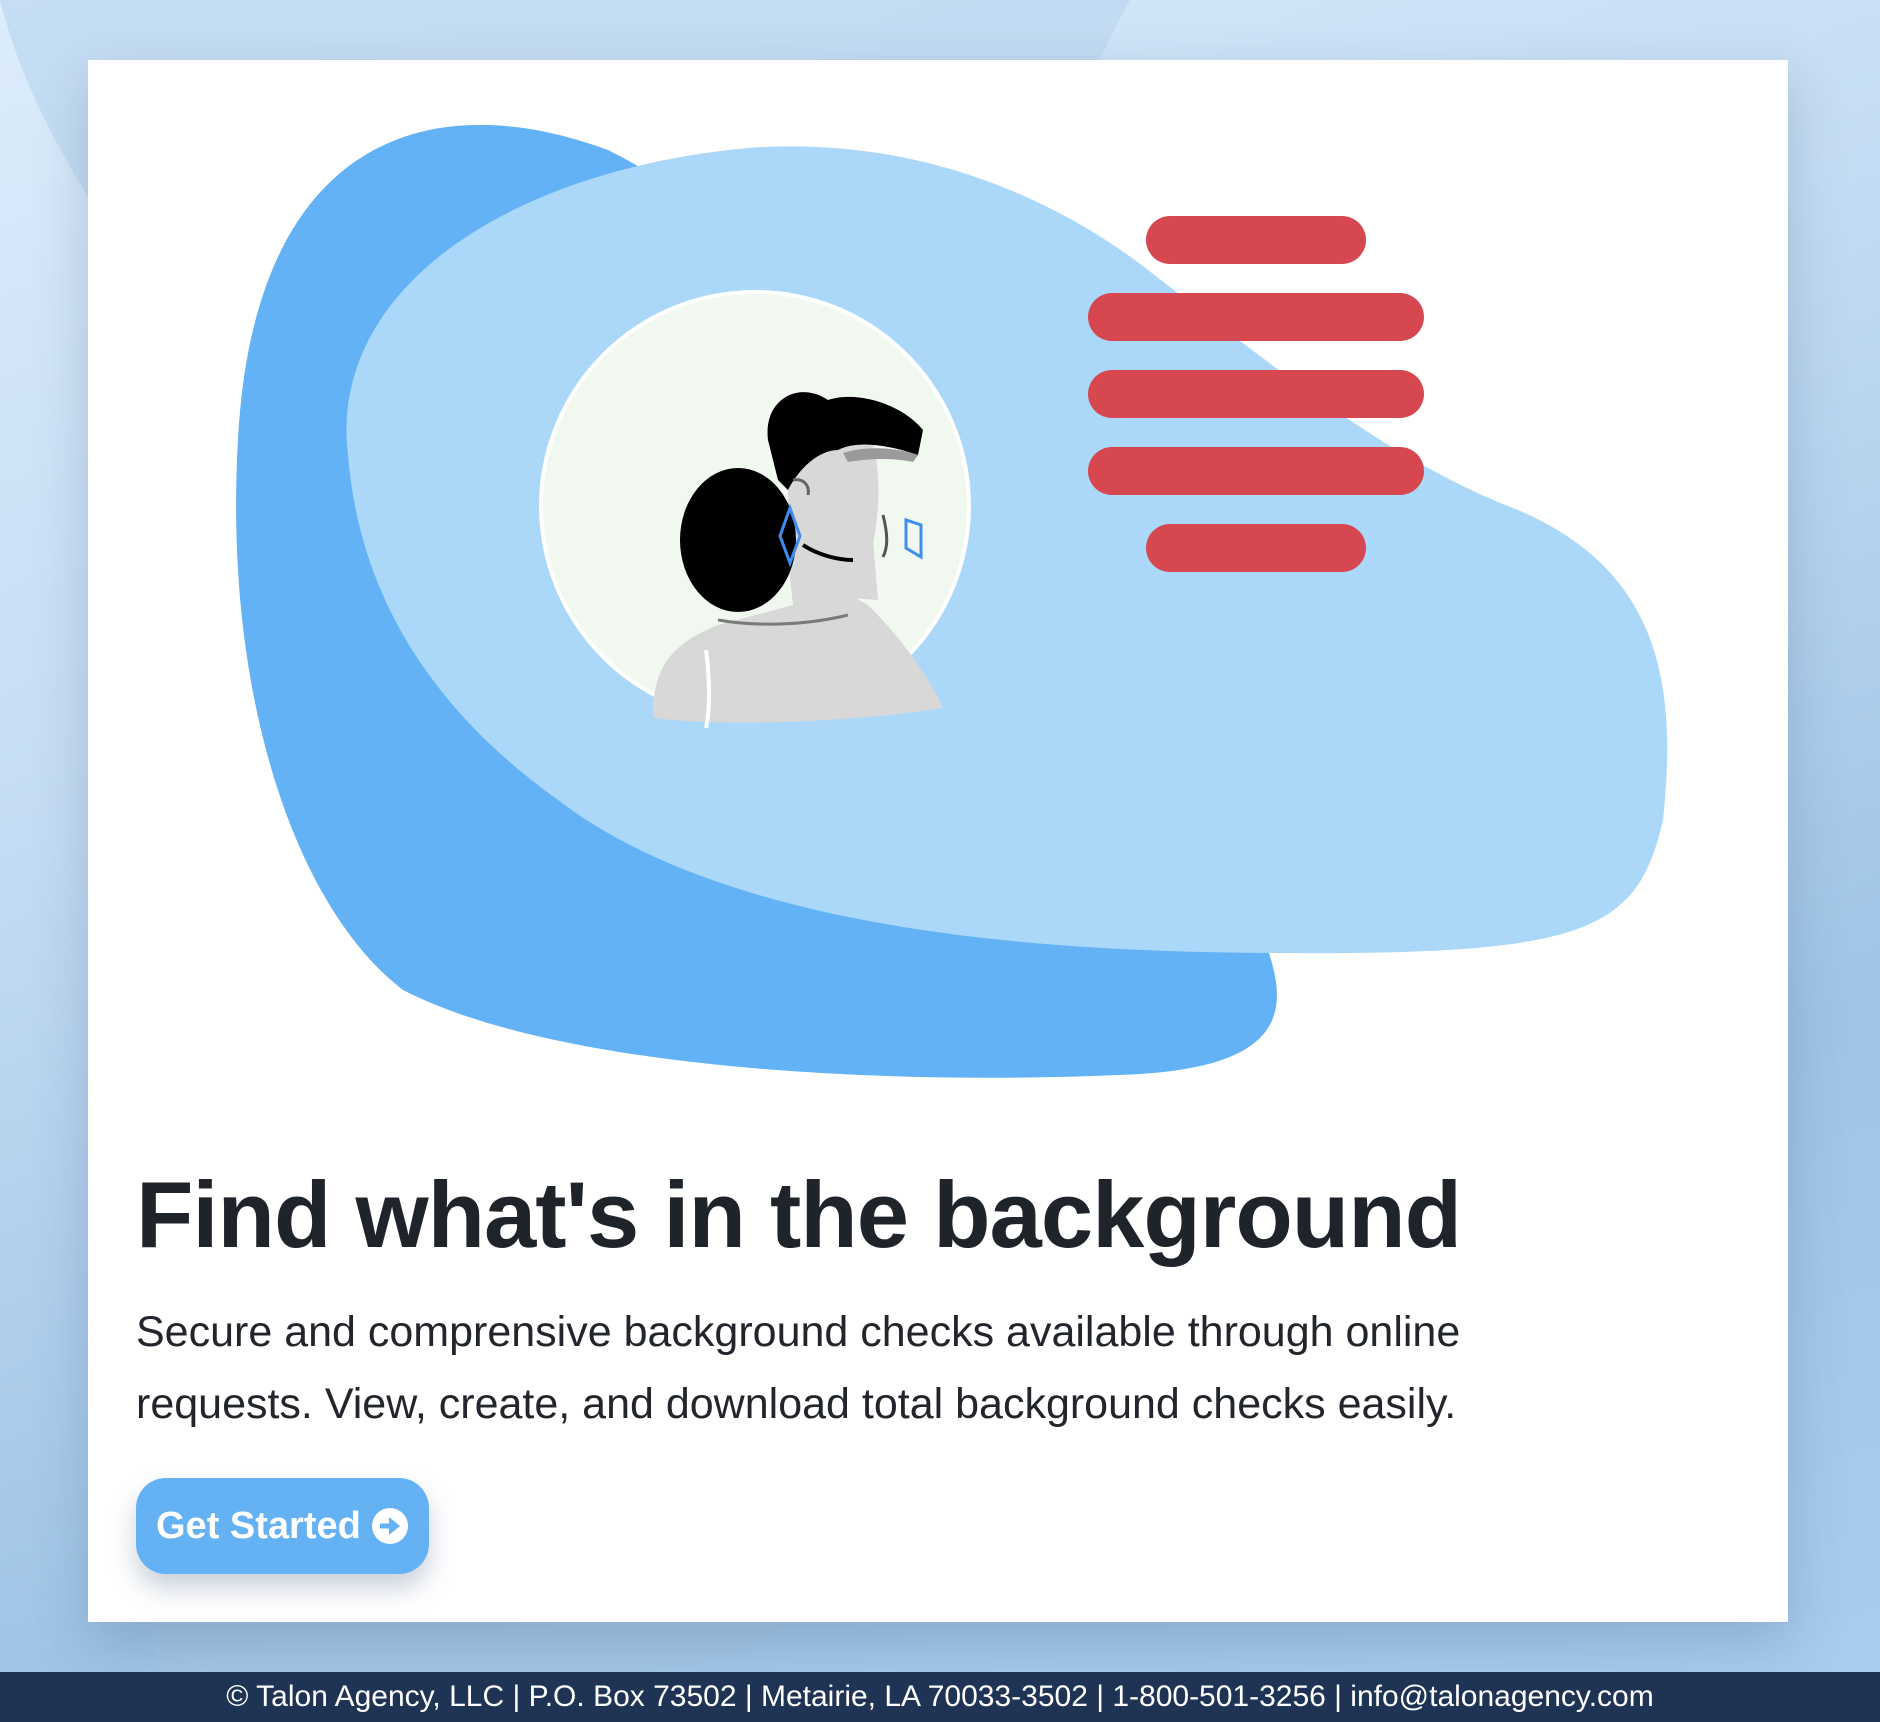  What do you see at coordinates (799, 1214) in the screenshot?
I see `page-title: Find what's in the background` at bounding box center [799, 1214].